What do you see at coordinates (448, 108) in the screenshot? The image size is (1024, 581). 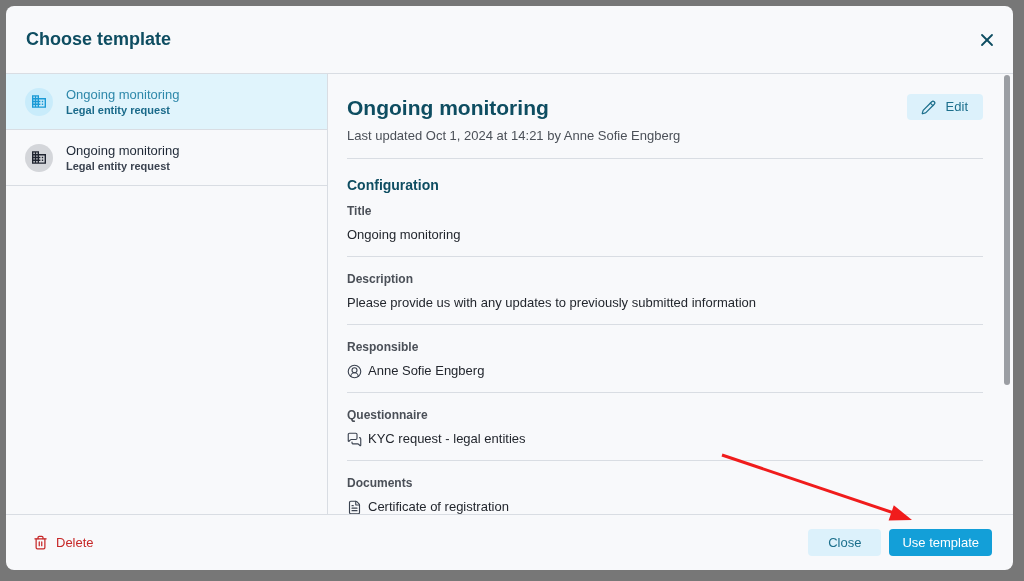 I see `template-title: Ongoing monitoring` at bounding box center [448, 108].